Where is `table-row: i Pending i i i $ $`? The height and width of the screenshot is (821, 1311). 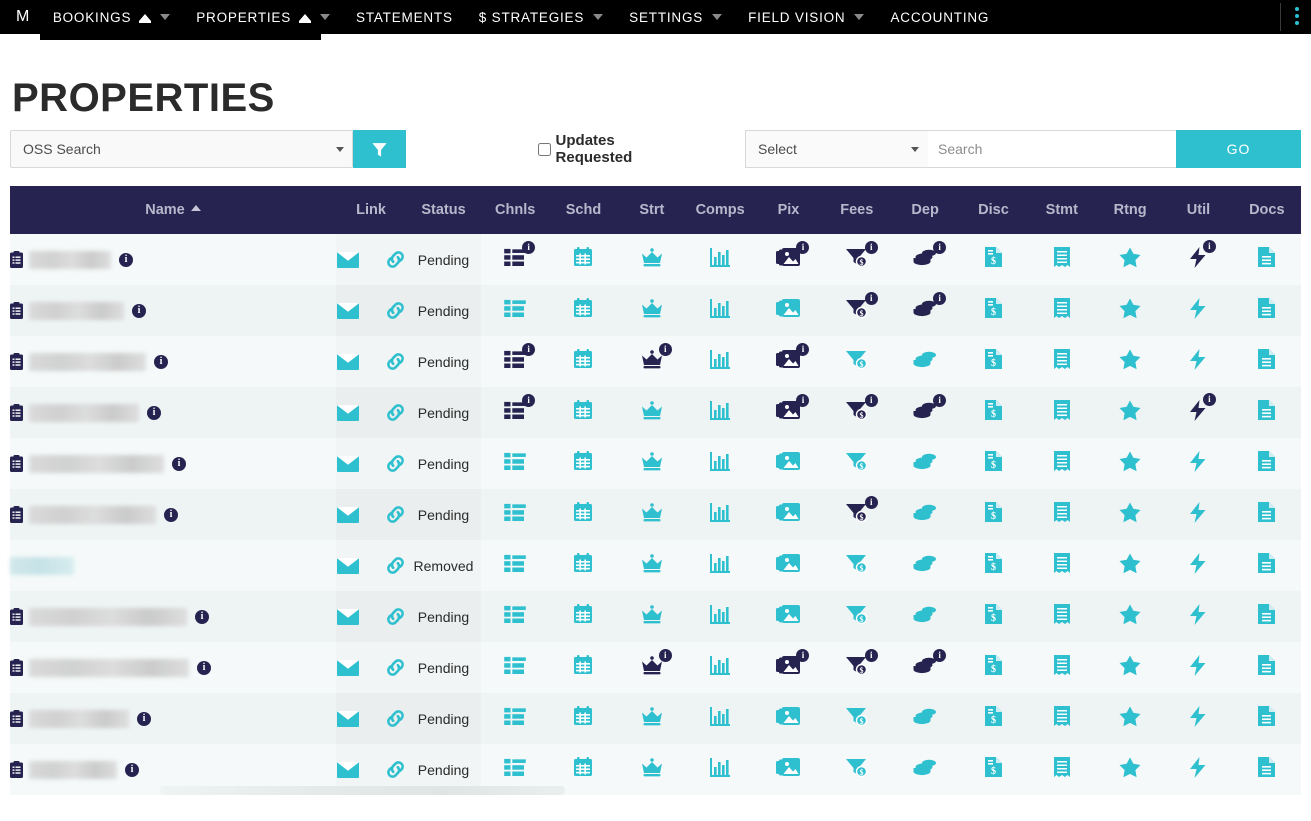
table-row: i Pending i i i $ $ is located at coordinates (655, 361).